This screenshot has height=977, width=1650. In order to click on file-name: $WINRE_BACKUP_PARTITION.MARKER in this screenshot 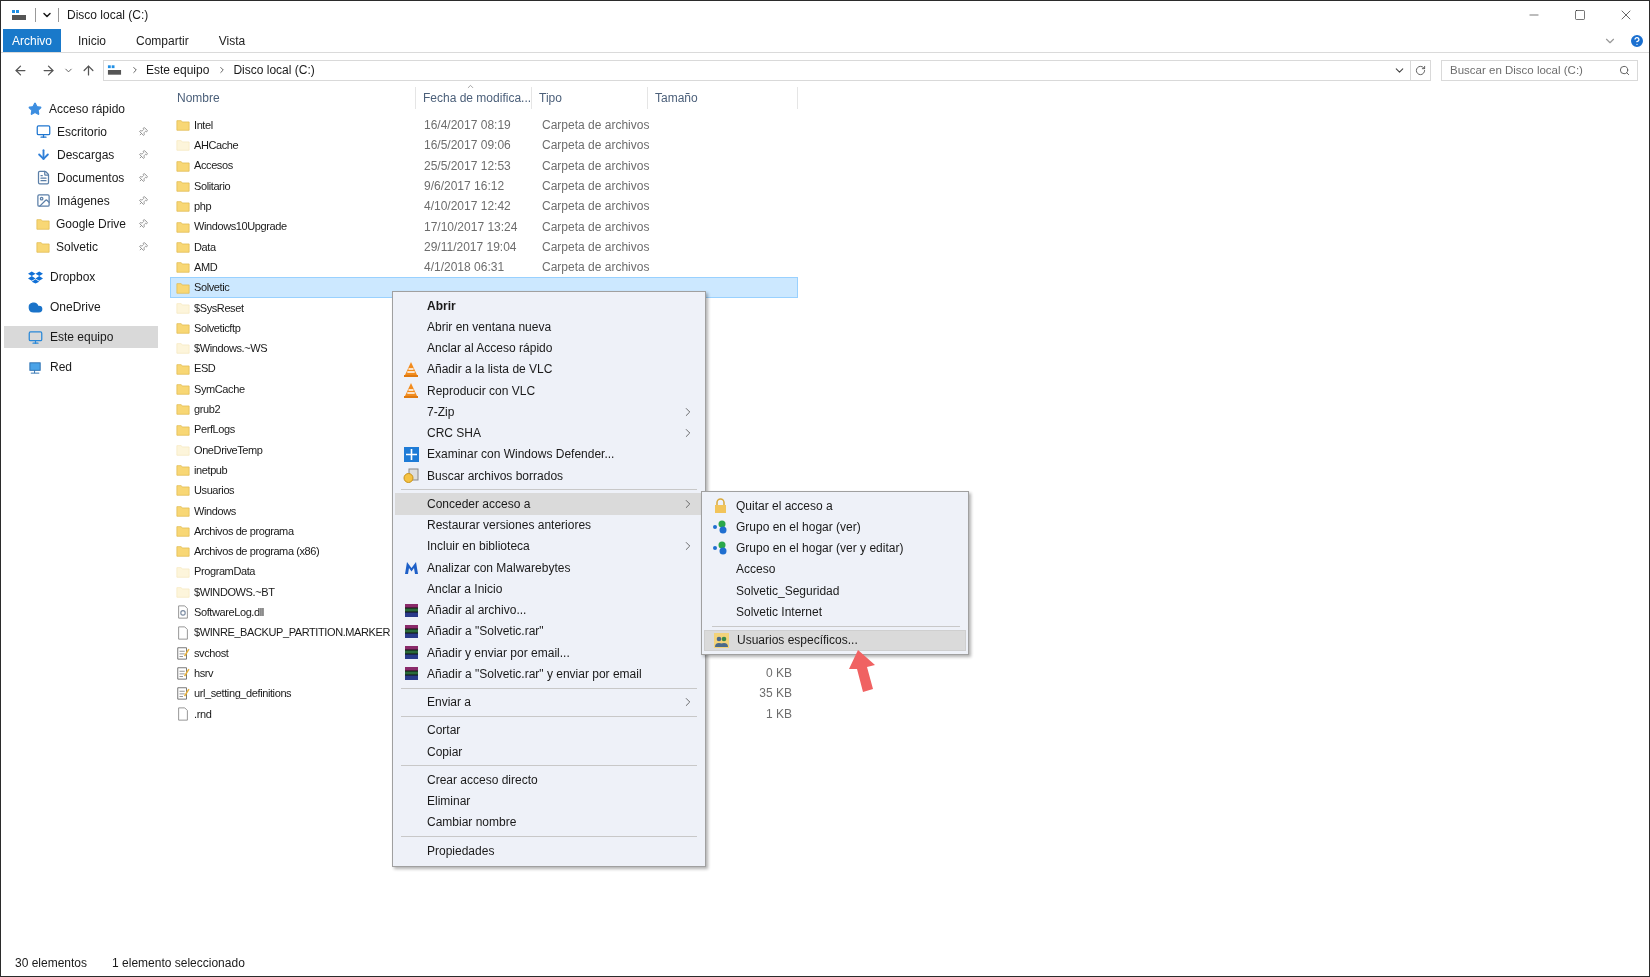, I will do `click(292, 632)`.